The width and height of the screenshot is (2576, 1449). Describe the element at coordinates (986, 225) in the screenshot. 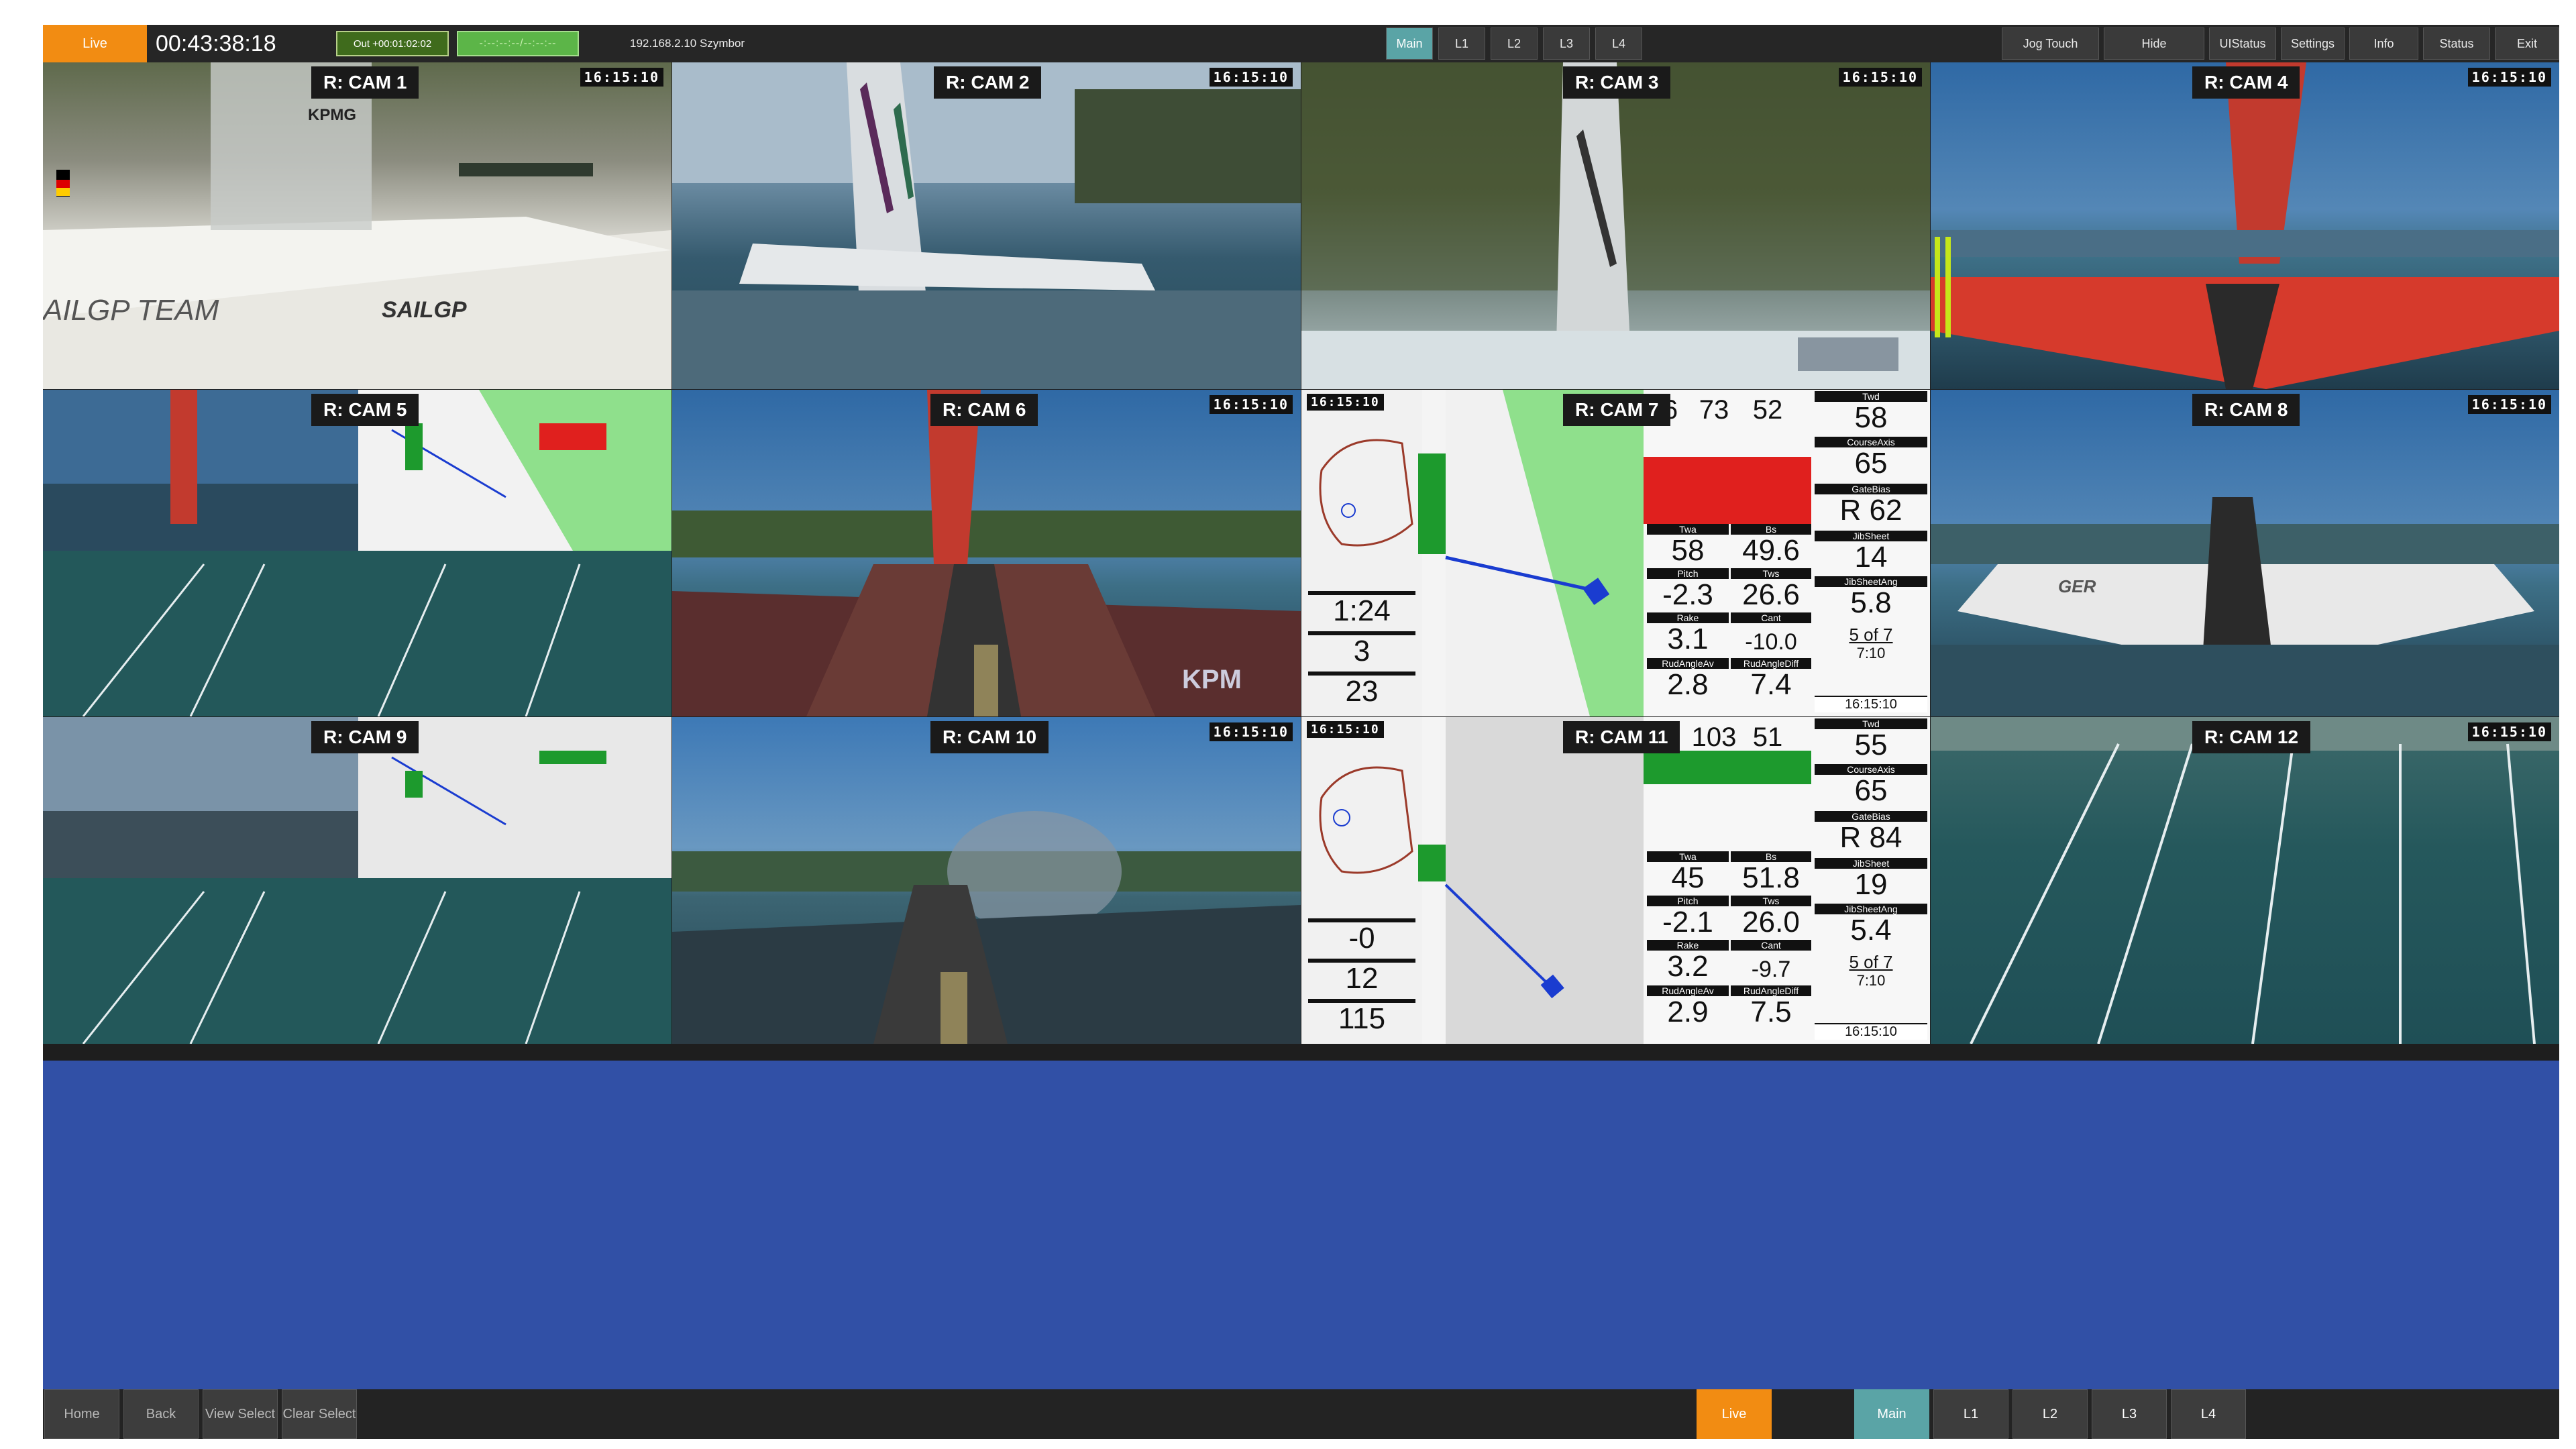

I see `camera-tile-2: R: CAM 2 16:15:10` at that location.